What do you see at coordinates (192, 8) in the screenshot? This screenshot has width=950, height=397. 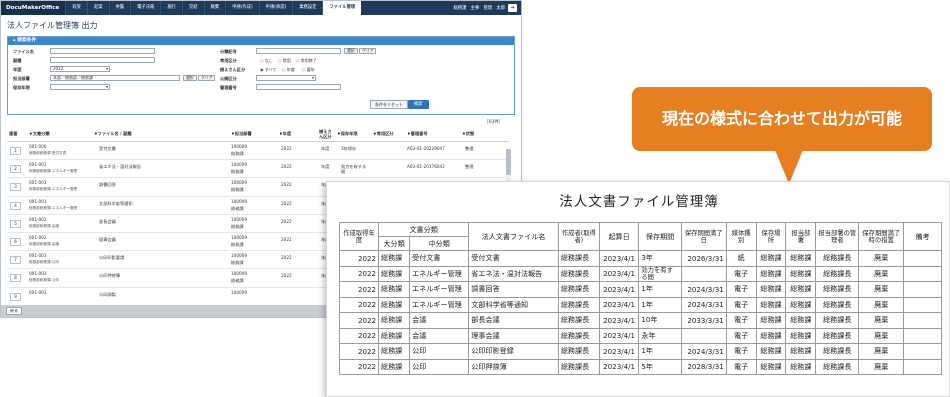 I see `nav-item-complete: 完結` at bounding box center [192, 8].